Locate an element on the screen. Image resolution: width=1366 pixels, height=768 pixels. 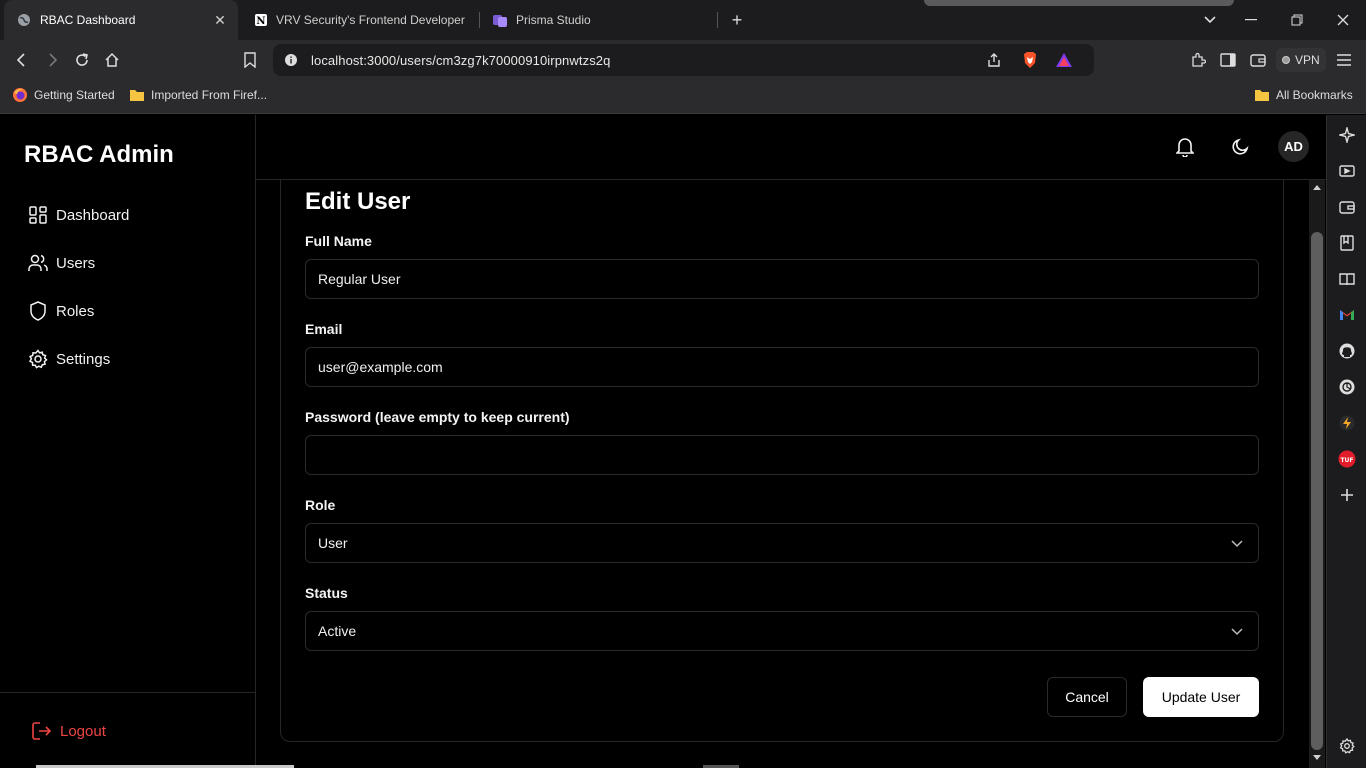
share-icon is located at coordinates (994, 60).